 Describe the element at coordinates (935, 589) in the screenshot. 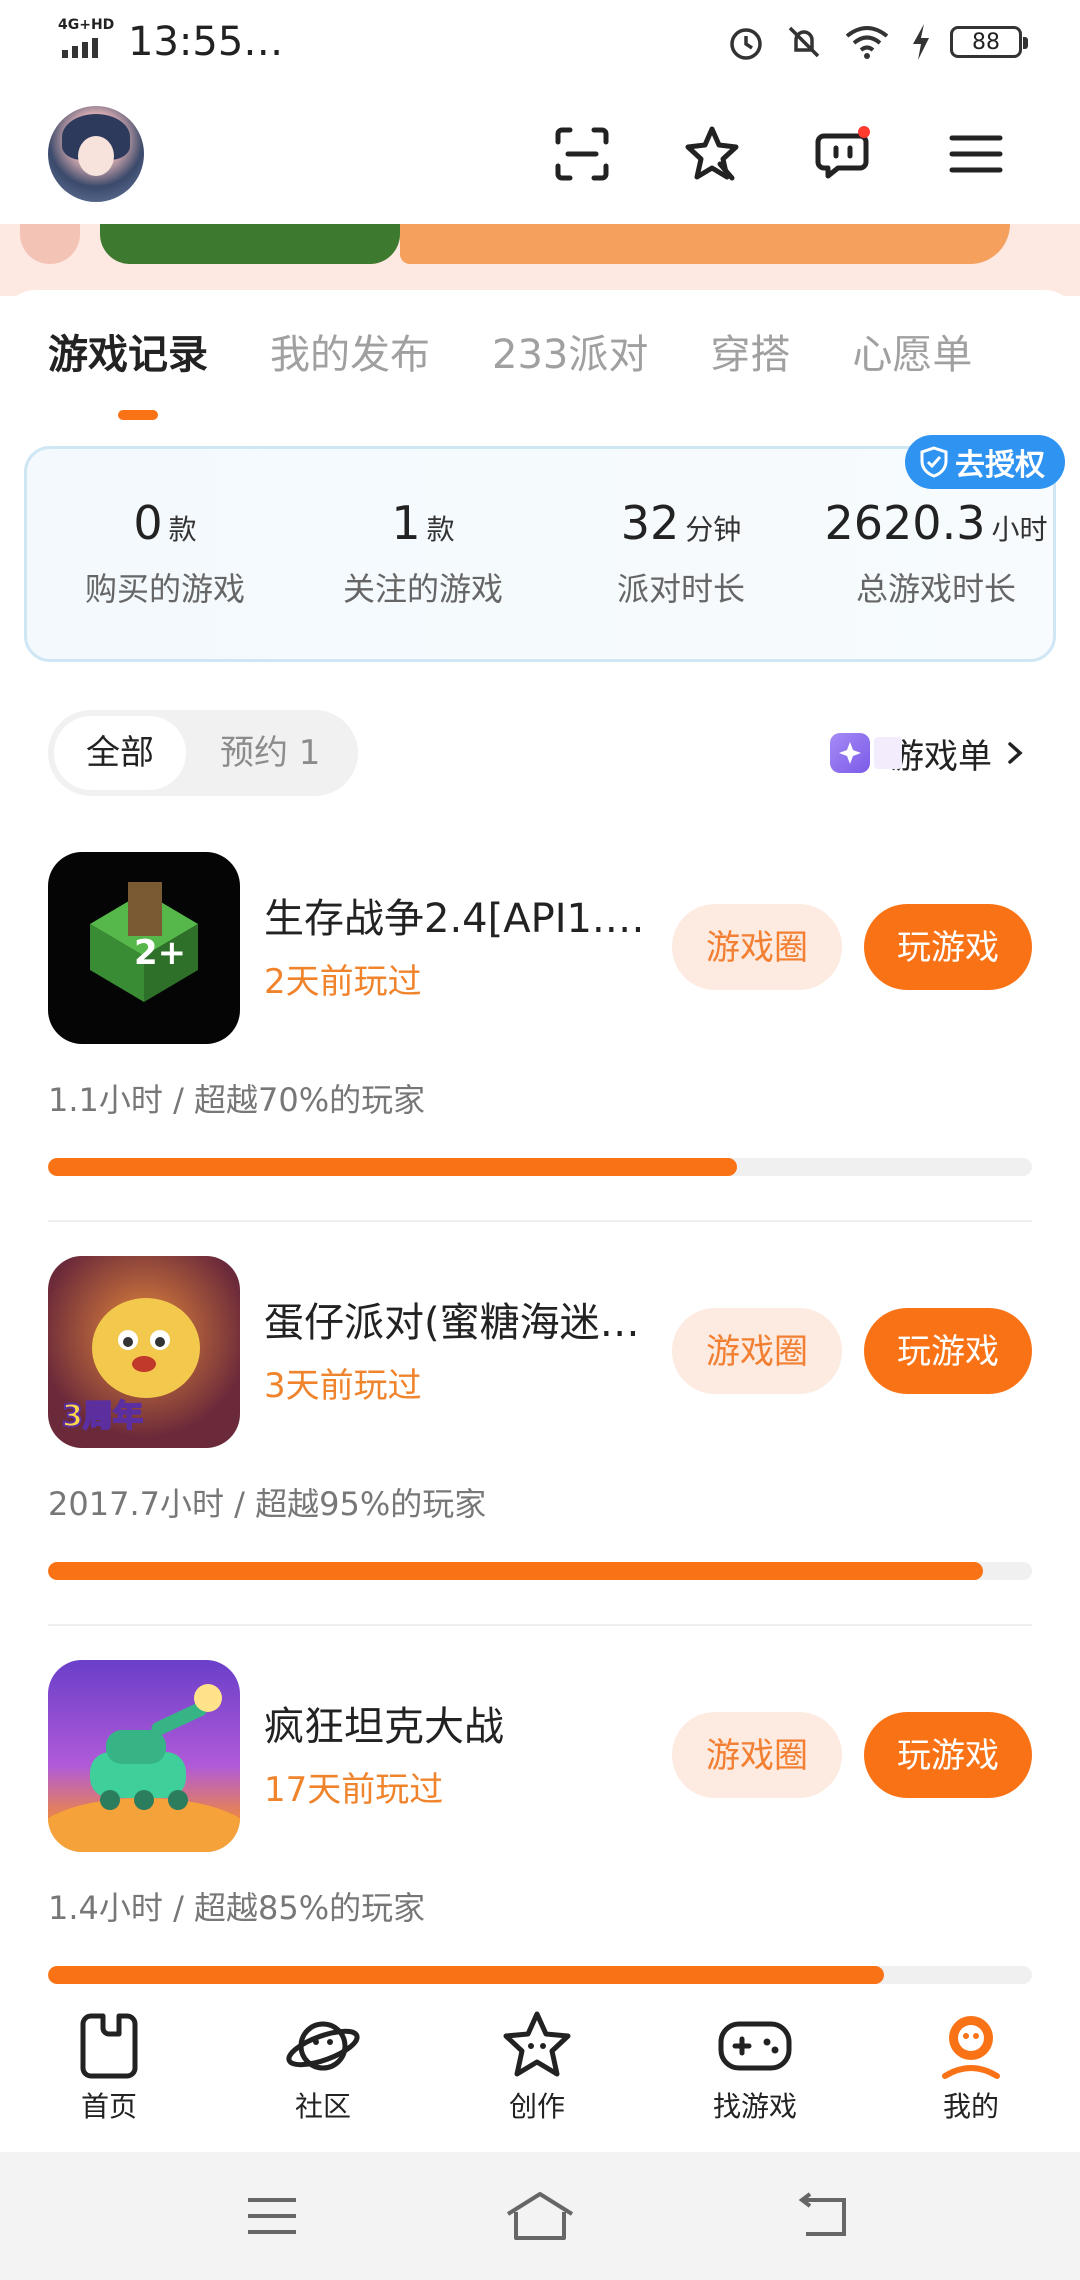

I see `stat-label: 总游戏时长` at that location.